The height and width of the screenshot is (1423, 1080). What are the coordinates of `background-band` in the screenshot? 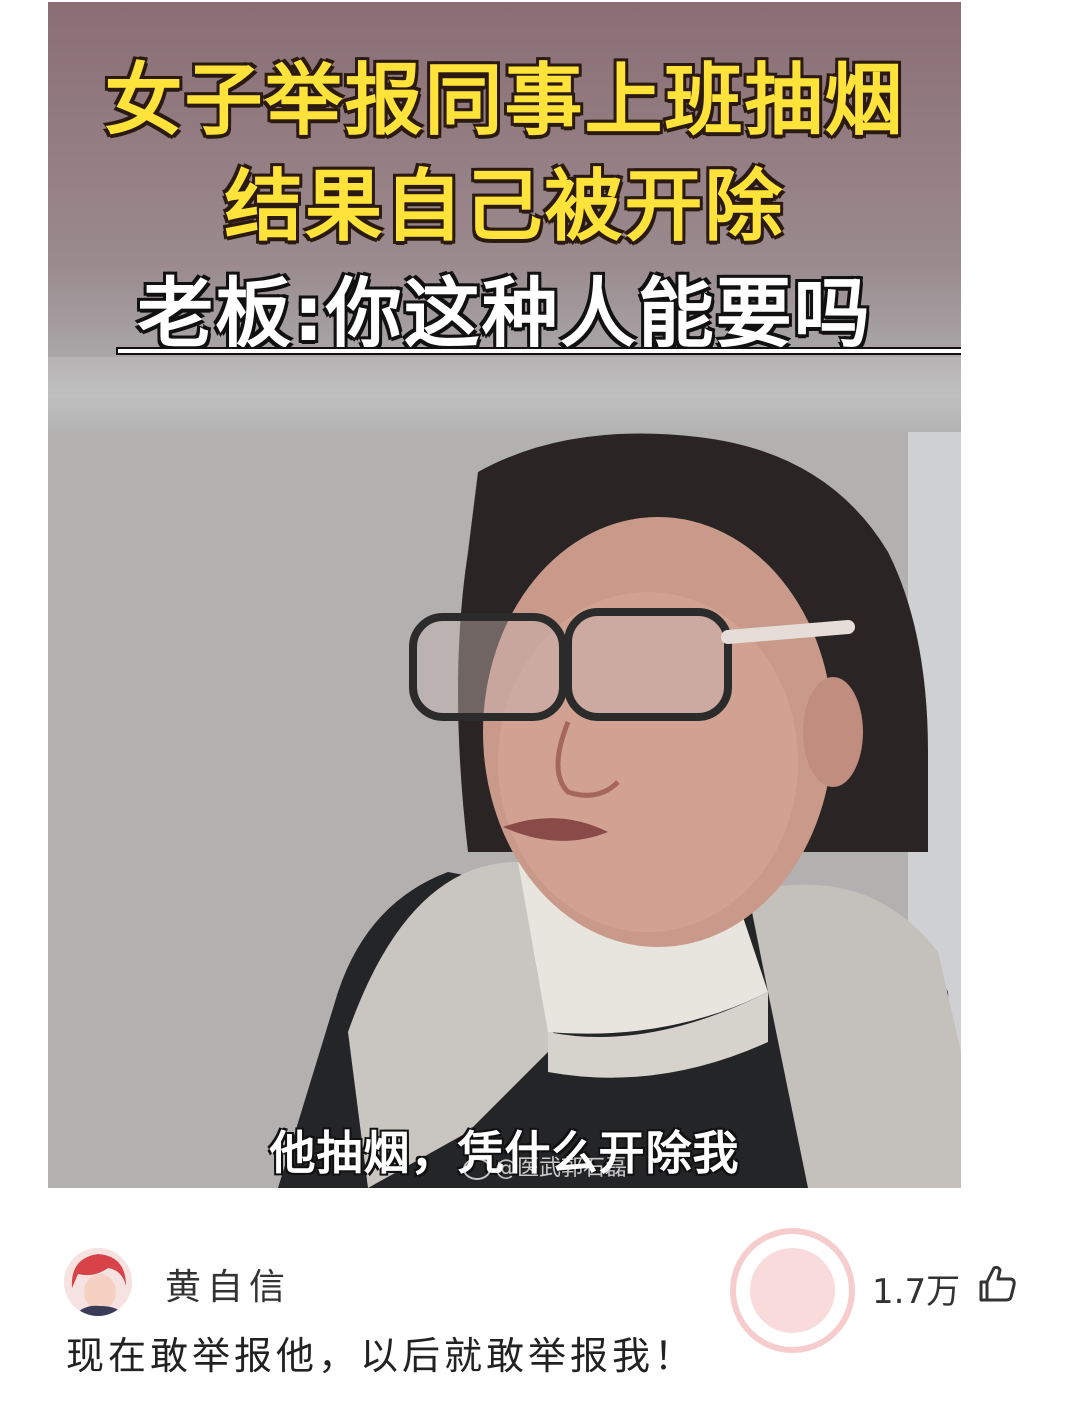 It's located at (504, 397).